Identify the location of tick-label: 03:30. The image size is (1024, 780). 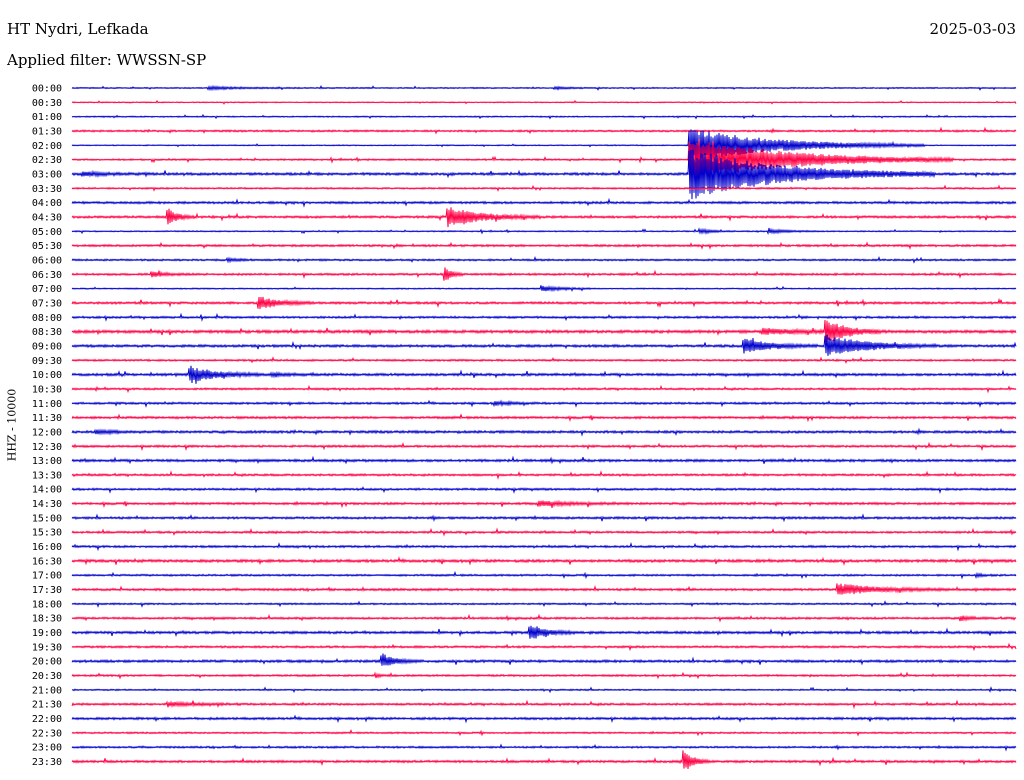
(47, 189).